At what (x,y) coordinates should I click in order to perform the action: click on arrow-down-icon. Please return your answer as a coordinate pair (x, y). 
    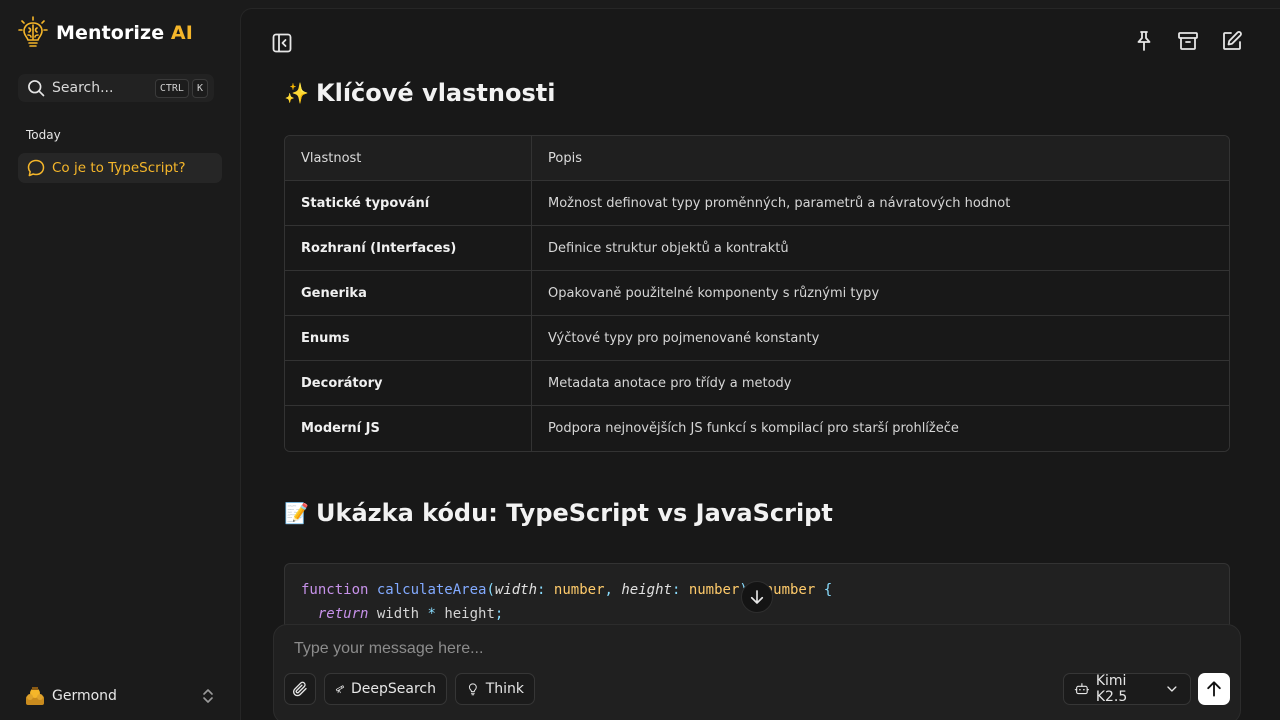
    Looking at the image, I should click on (757, 597).